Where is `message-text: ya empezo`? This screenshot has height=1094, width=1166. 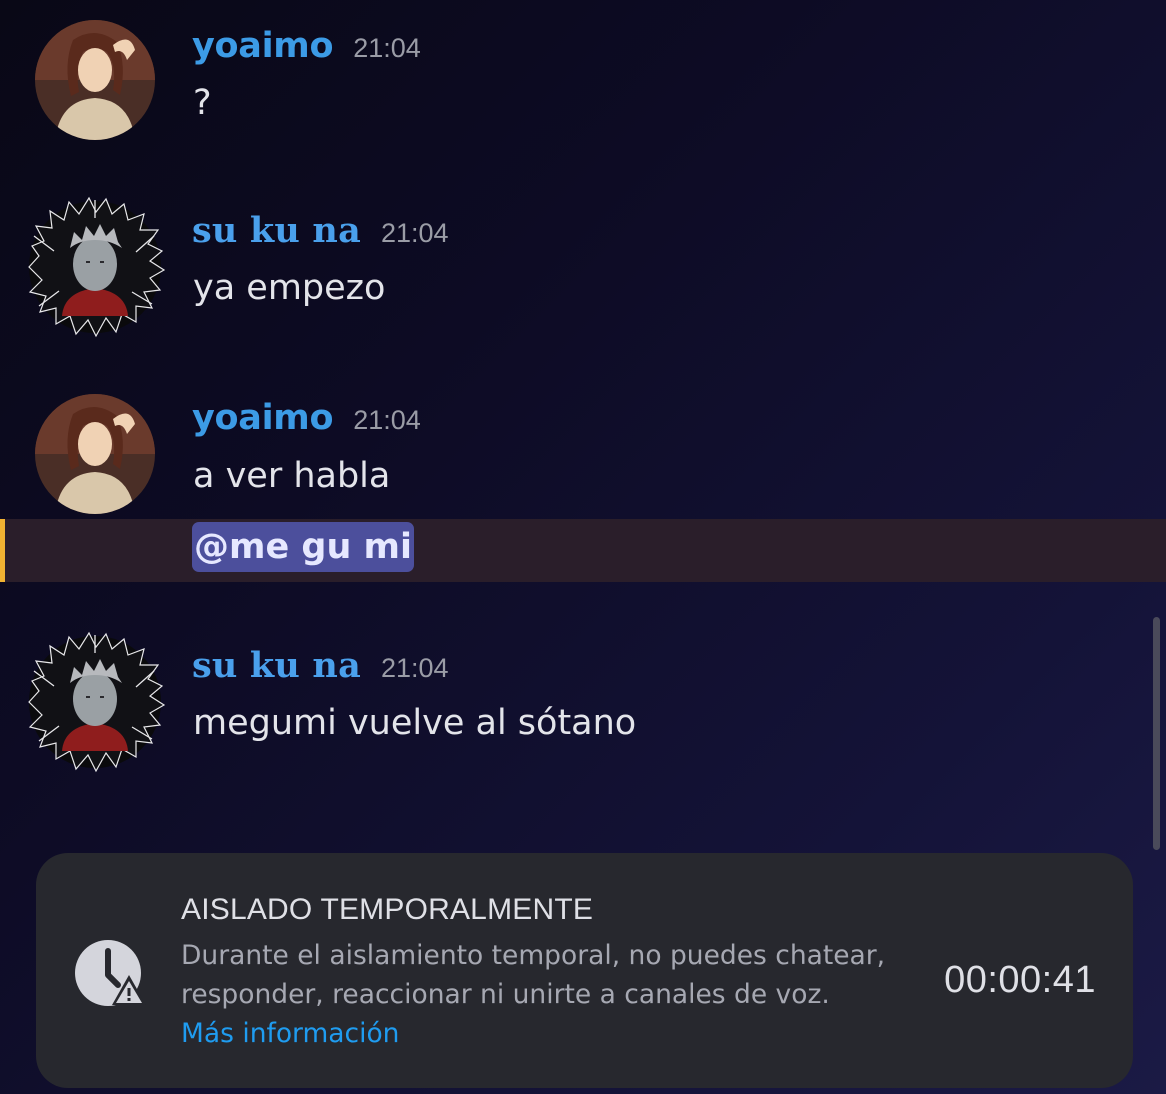 message-text: ya empezo is located at coordinates (289, 288).